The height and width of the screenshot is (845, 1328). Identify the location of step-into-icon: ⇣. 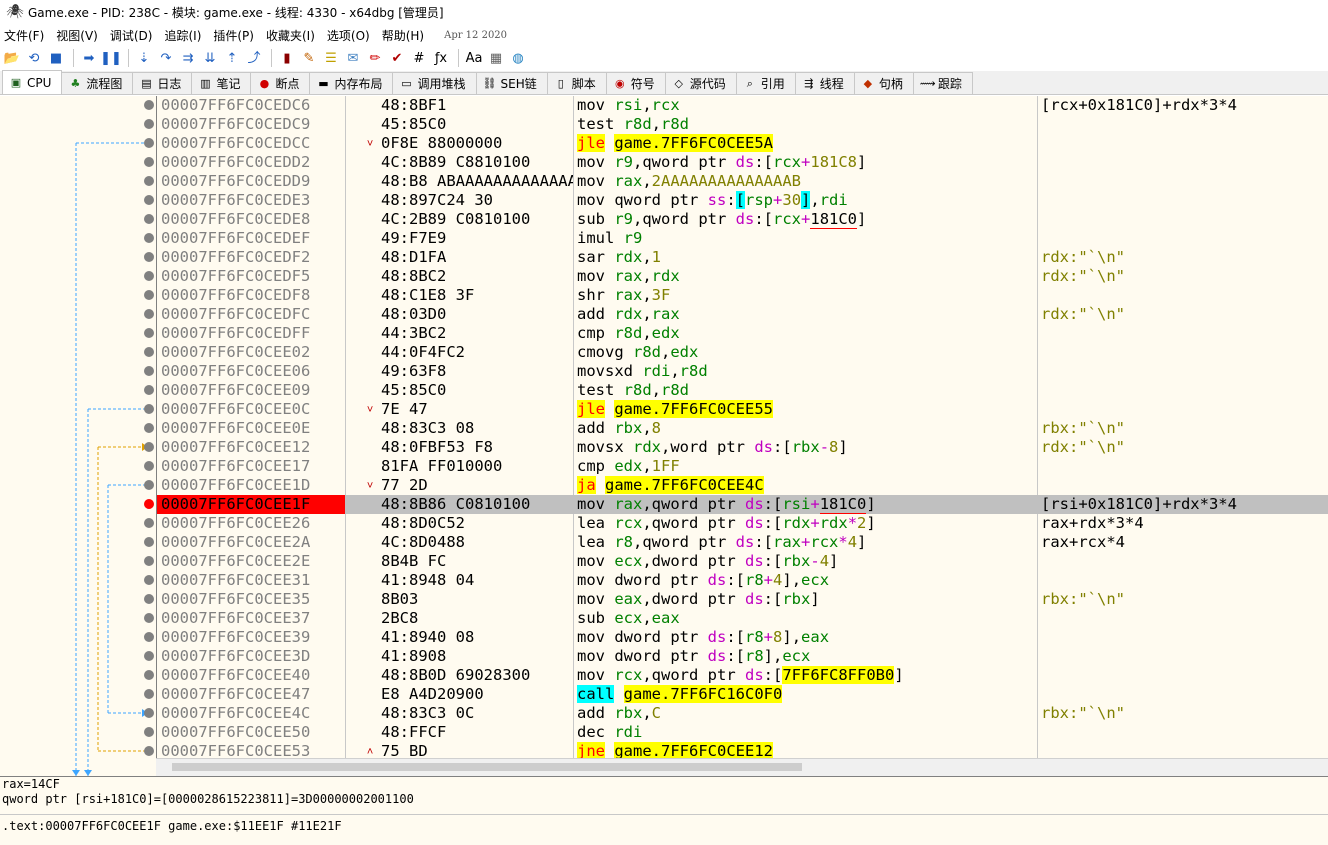
(144, 58).